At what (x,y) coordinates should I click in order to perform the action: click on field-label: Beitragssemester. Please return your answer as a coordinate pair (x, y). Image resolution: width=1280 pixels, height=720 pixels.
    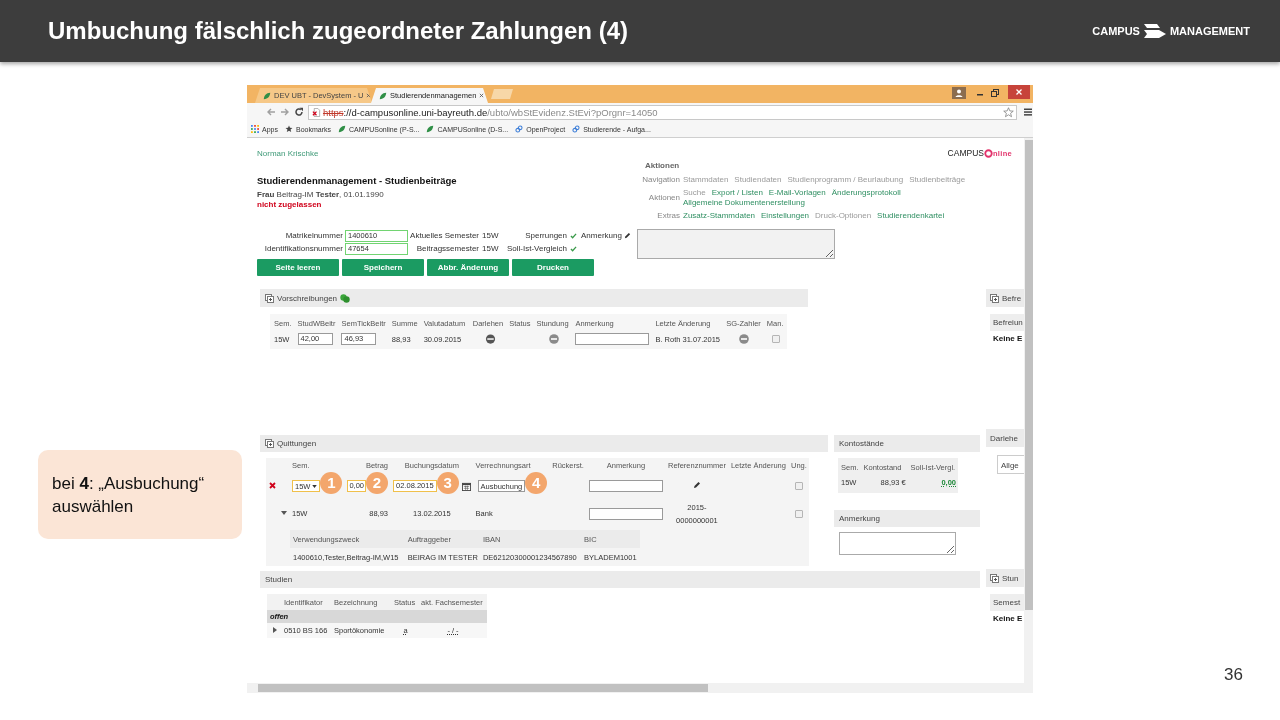
    Looking at the image, I should click on (447, 248).